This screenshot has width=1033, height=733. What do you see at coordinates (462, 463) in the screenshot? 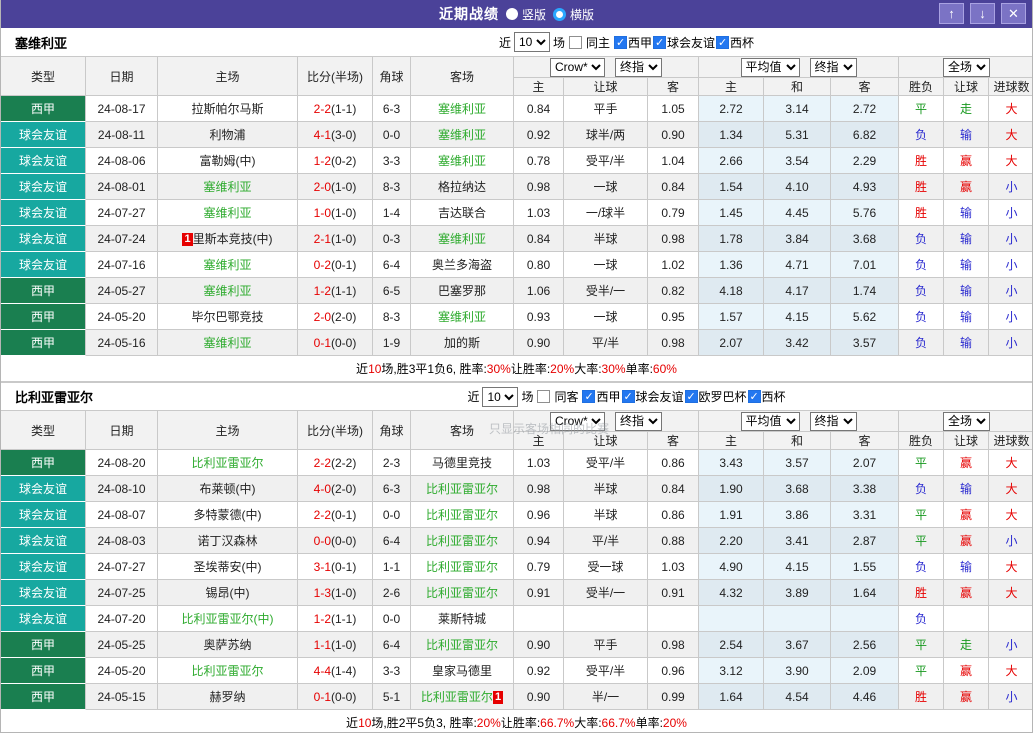
I see `away-team-cell: 马德里竞技` at bounding box center [462, 463].